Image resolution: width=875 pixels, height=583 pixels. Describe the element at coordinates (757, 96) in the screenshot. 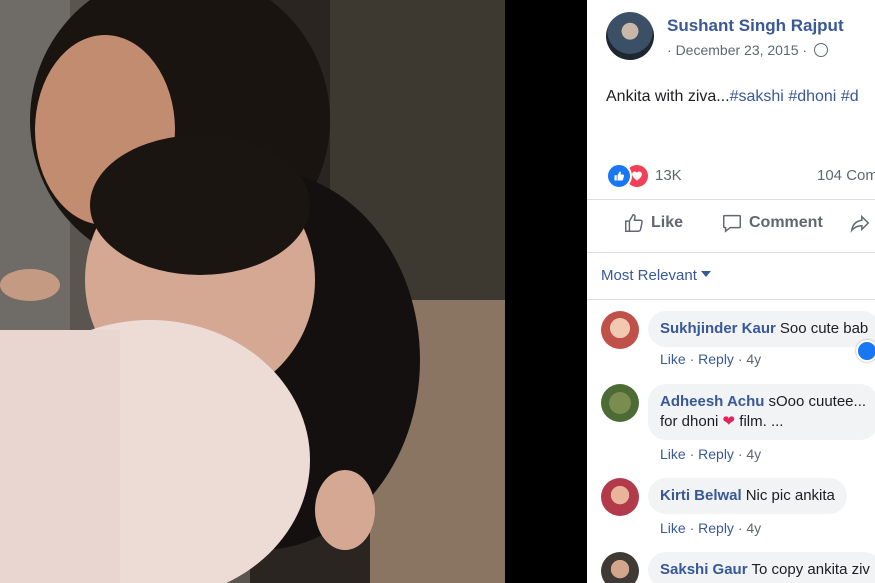

I see `hashtag-link: #sakshi` at that location.